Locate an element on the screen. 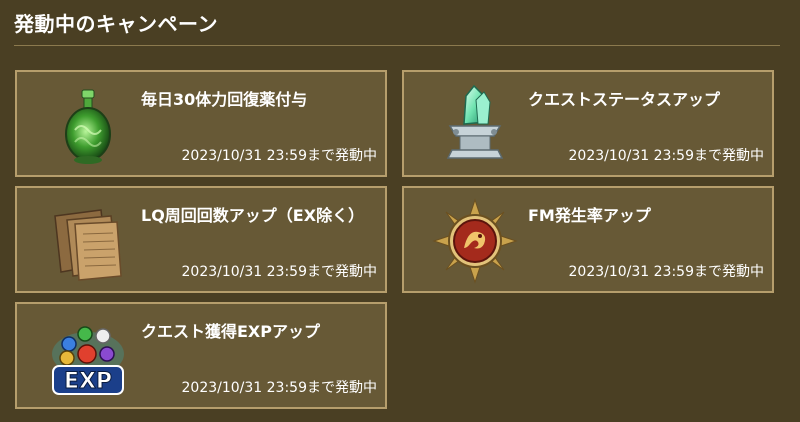  campaign-card-fm-rate: FM発生率アップ 2023/10/31 23:59まで発動中 is located at coordinates (588, 239).